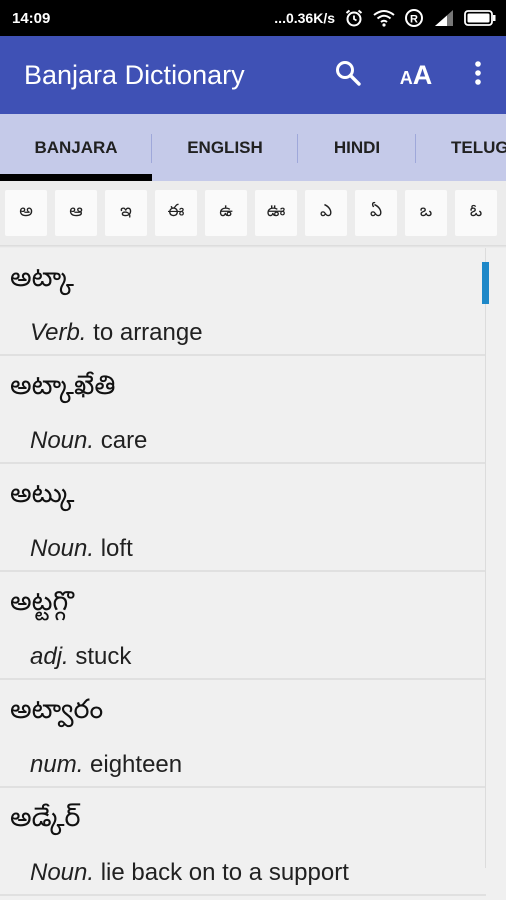  Describe the element at coordinates (76, 213) in the screenshot. I see `letter-button: ఆ` at that location.